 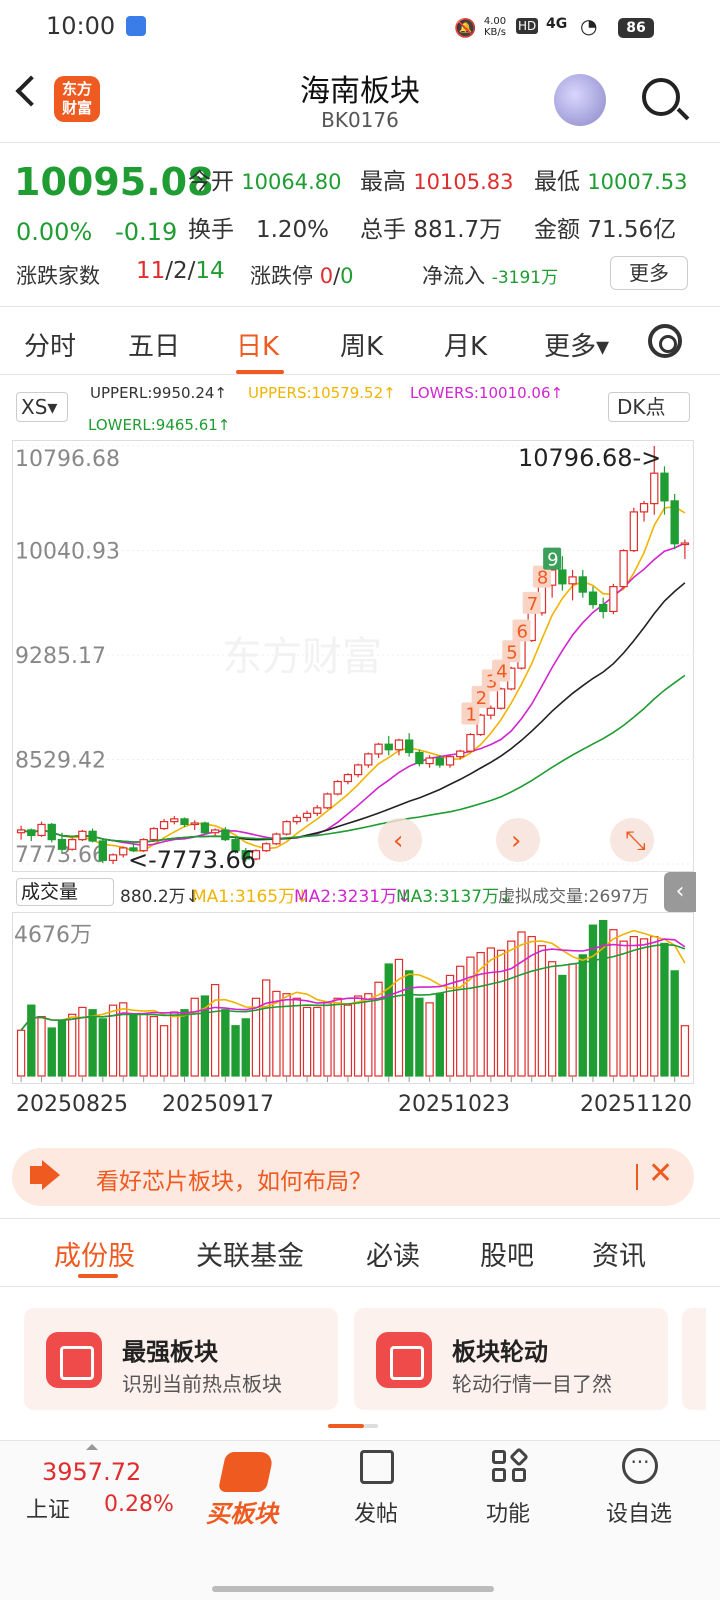 I want to click on search-icon, so click(x=661, y=97).